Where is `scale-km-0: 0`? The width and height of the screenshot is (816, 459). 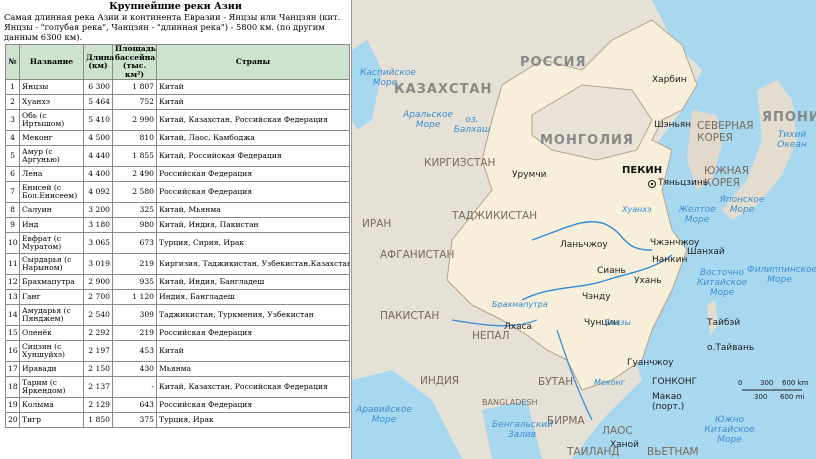 scale-km-0: 0 is located at coordinates (740, 383).